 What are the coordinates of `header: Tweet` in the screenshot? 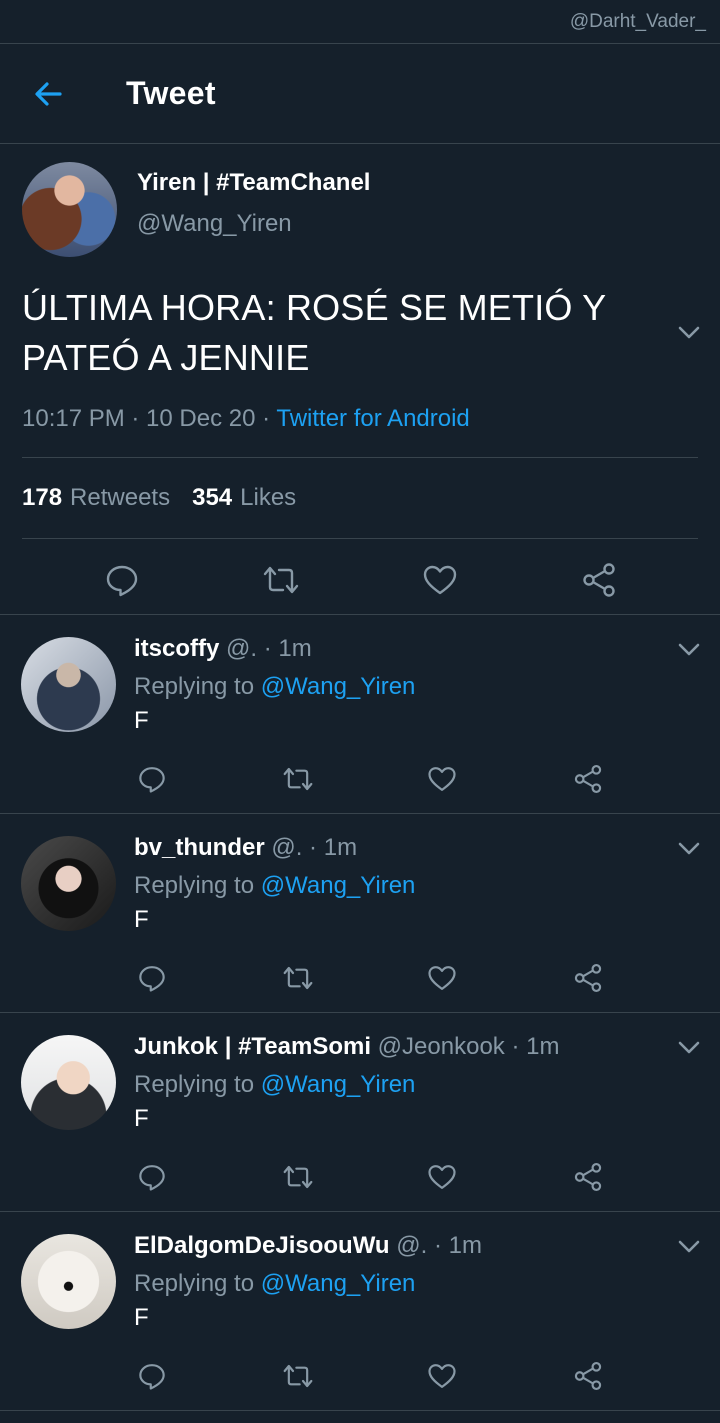 It's located at (360, 94).